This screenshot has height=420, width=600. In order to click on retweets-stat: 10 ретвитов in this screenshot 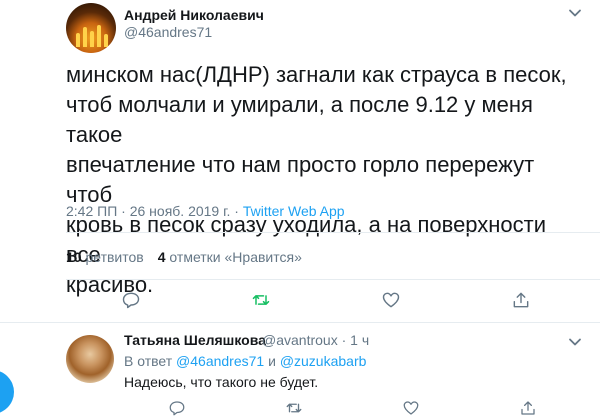, I will do `click(105, 257)`.